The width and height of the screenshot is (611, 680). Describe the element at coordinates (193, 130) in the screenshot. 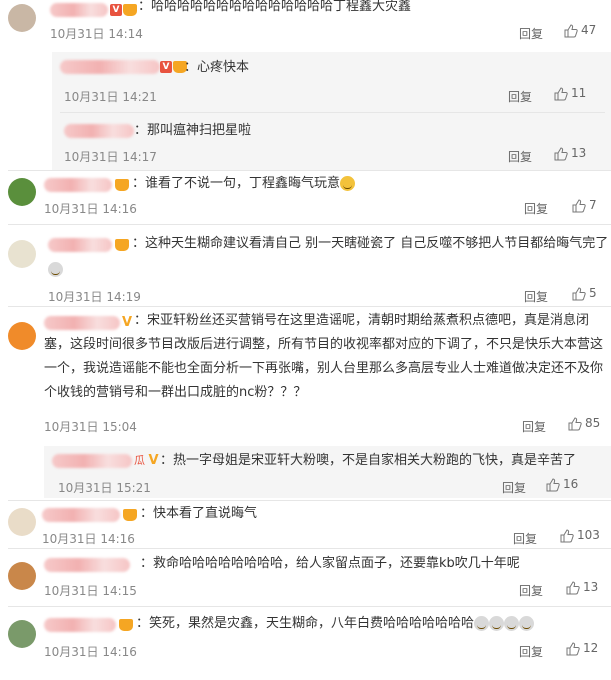

I see `comment-text: ：那叫瘟神扫把星啦` at that location.